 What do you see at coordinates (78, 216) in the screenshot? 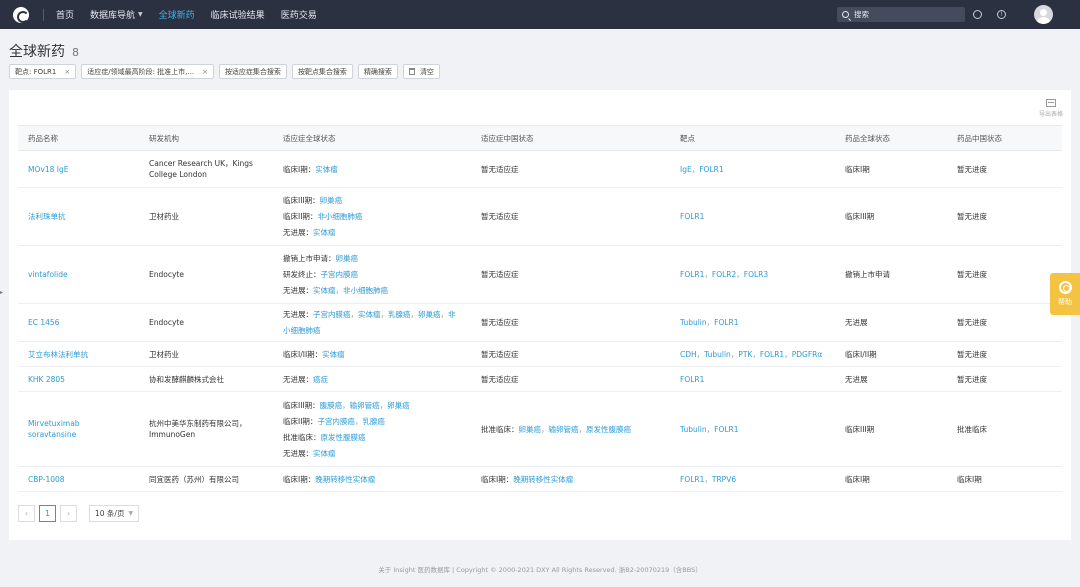
I see `drug-name-link: 法利珠单抗` at bounding box center [78, 216].